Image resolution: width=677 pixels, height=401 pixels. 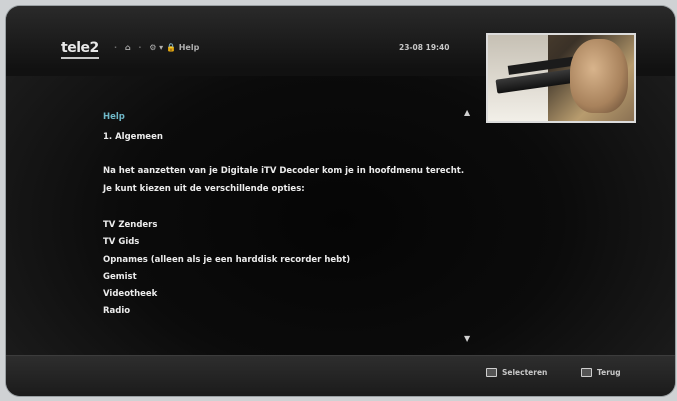 What do you see at coordinates (133, 137) in the screenshot?
I see `help-heading: 1. Algemeen` at bounding box center [133, 137].